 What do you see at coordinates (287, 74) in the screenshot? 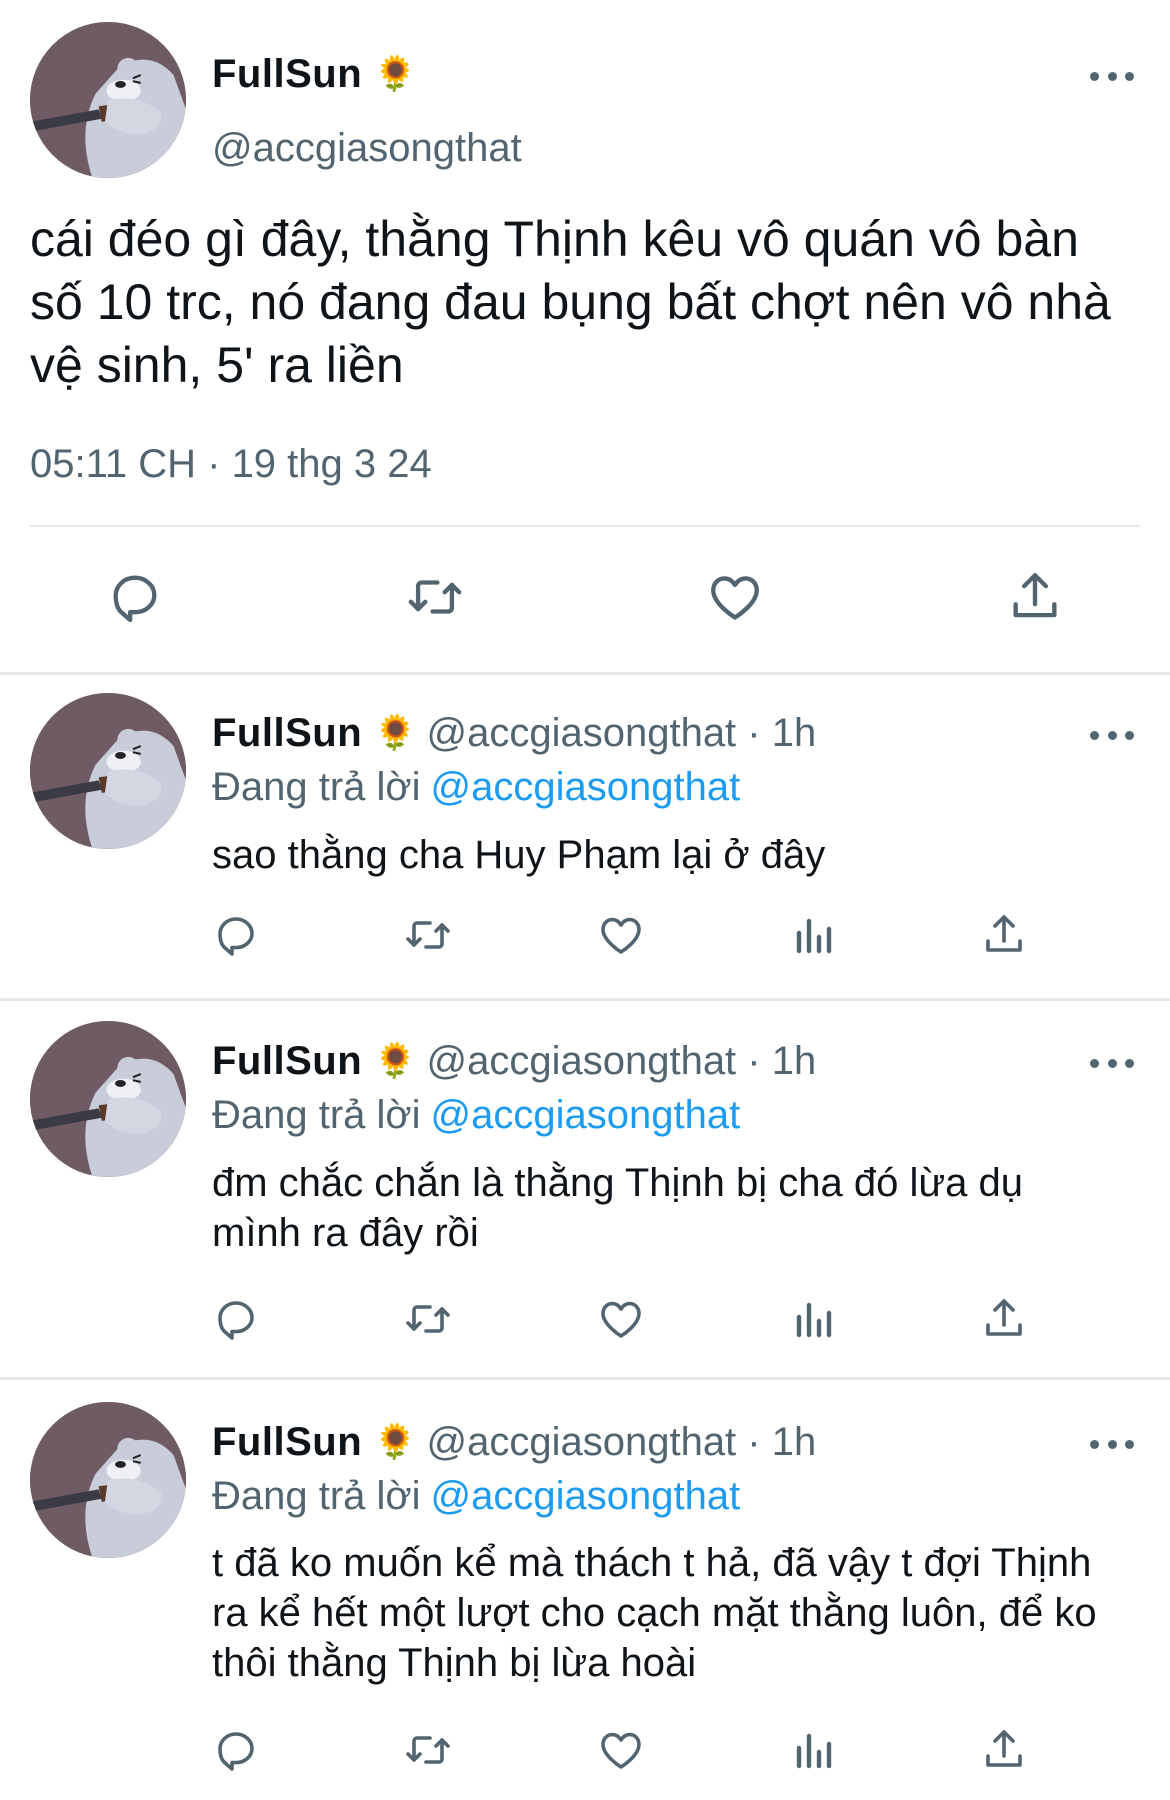
I see `display-name-text: FullSun` at bounding box center [287, 74].